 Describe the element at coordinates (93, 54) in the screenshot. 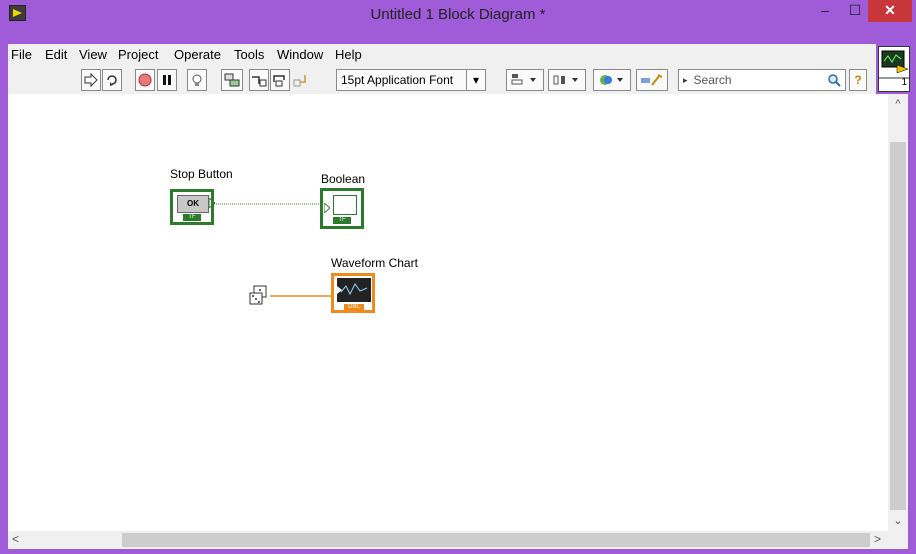

I see `menu-view: View` at that location.